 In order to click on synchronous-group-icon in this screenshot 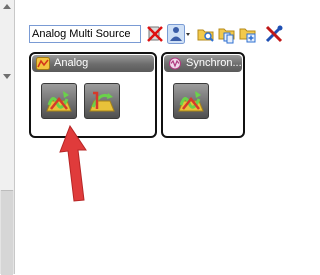, I will do `click(175, 63)`.